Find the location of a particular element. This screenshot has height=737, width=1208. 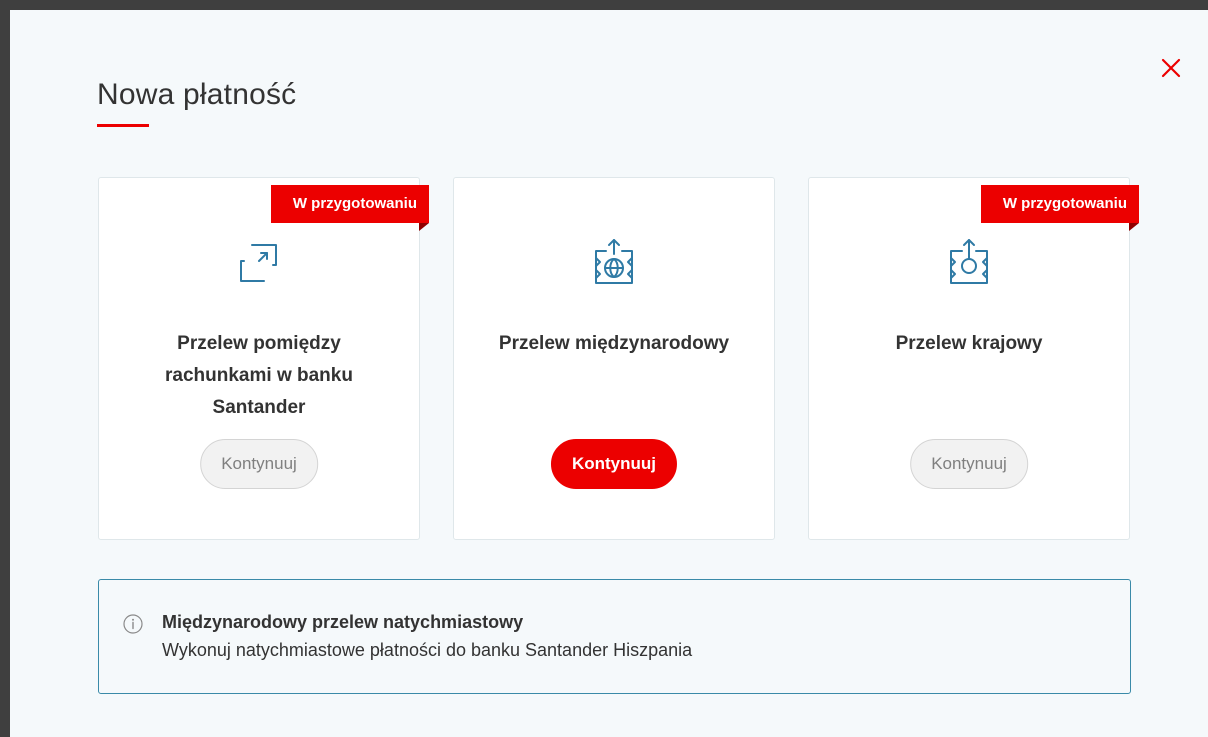

international-transfer-globe-icon is located at coordinates (614, 263).